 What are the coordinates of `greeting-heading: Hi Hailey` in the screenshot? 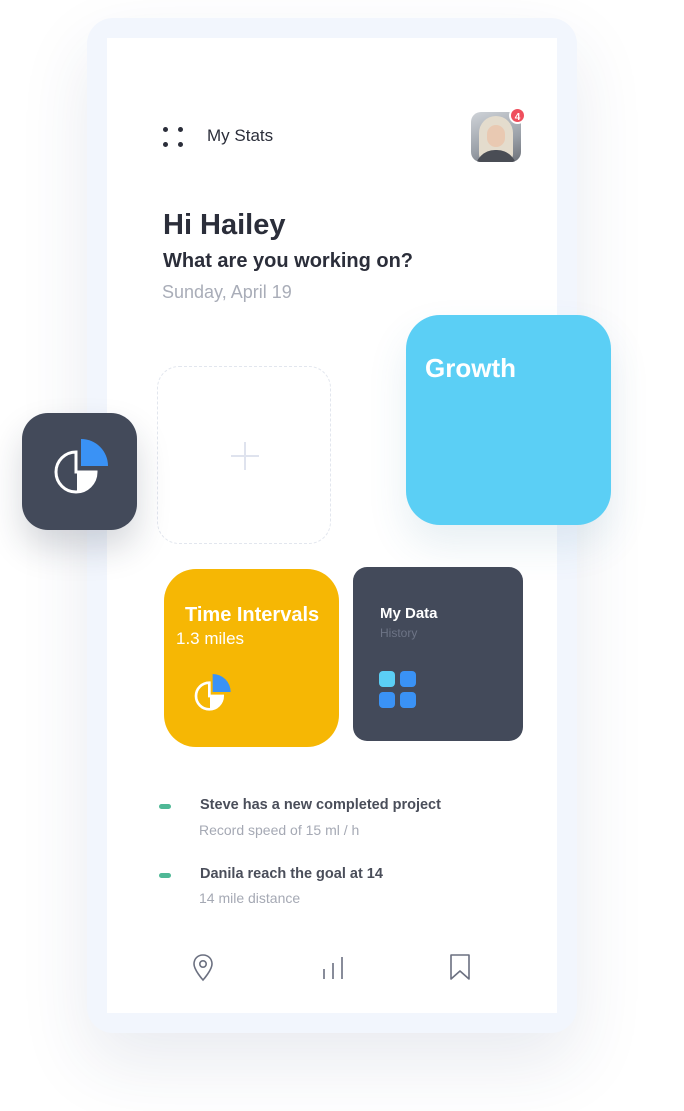 It's located at (224, 225).